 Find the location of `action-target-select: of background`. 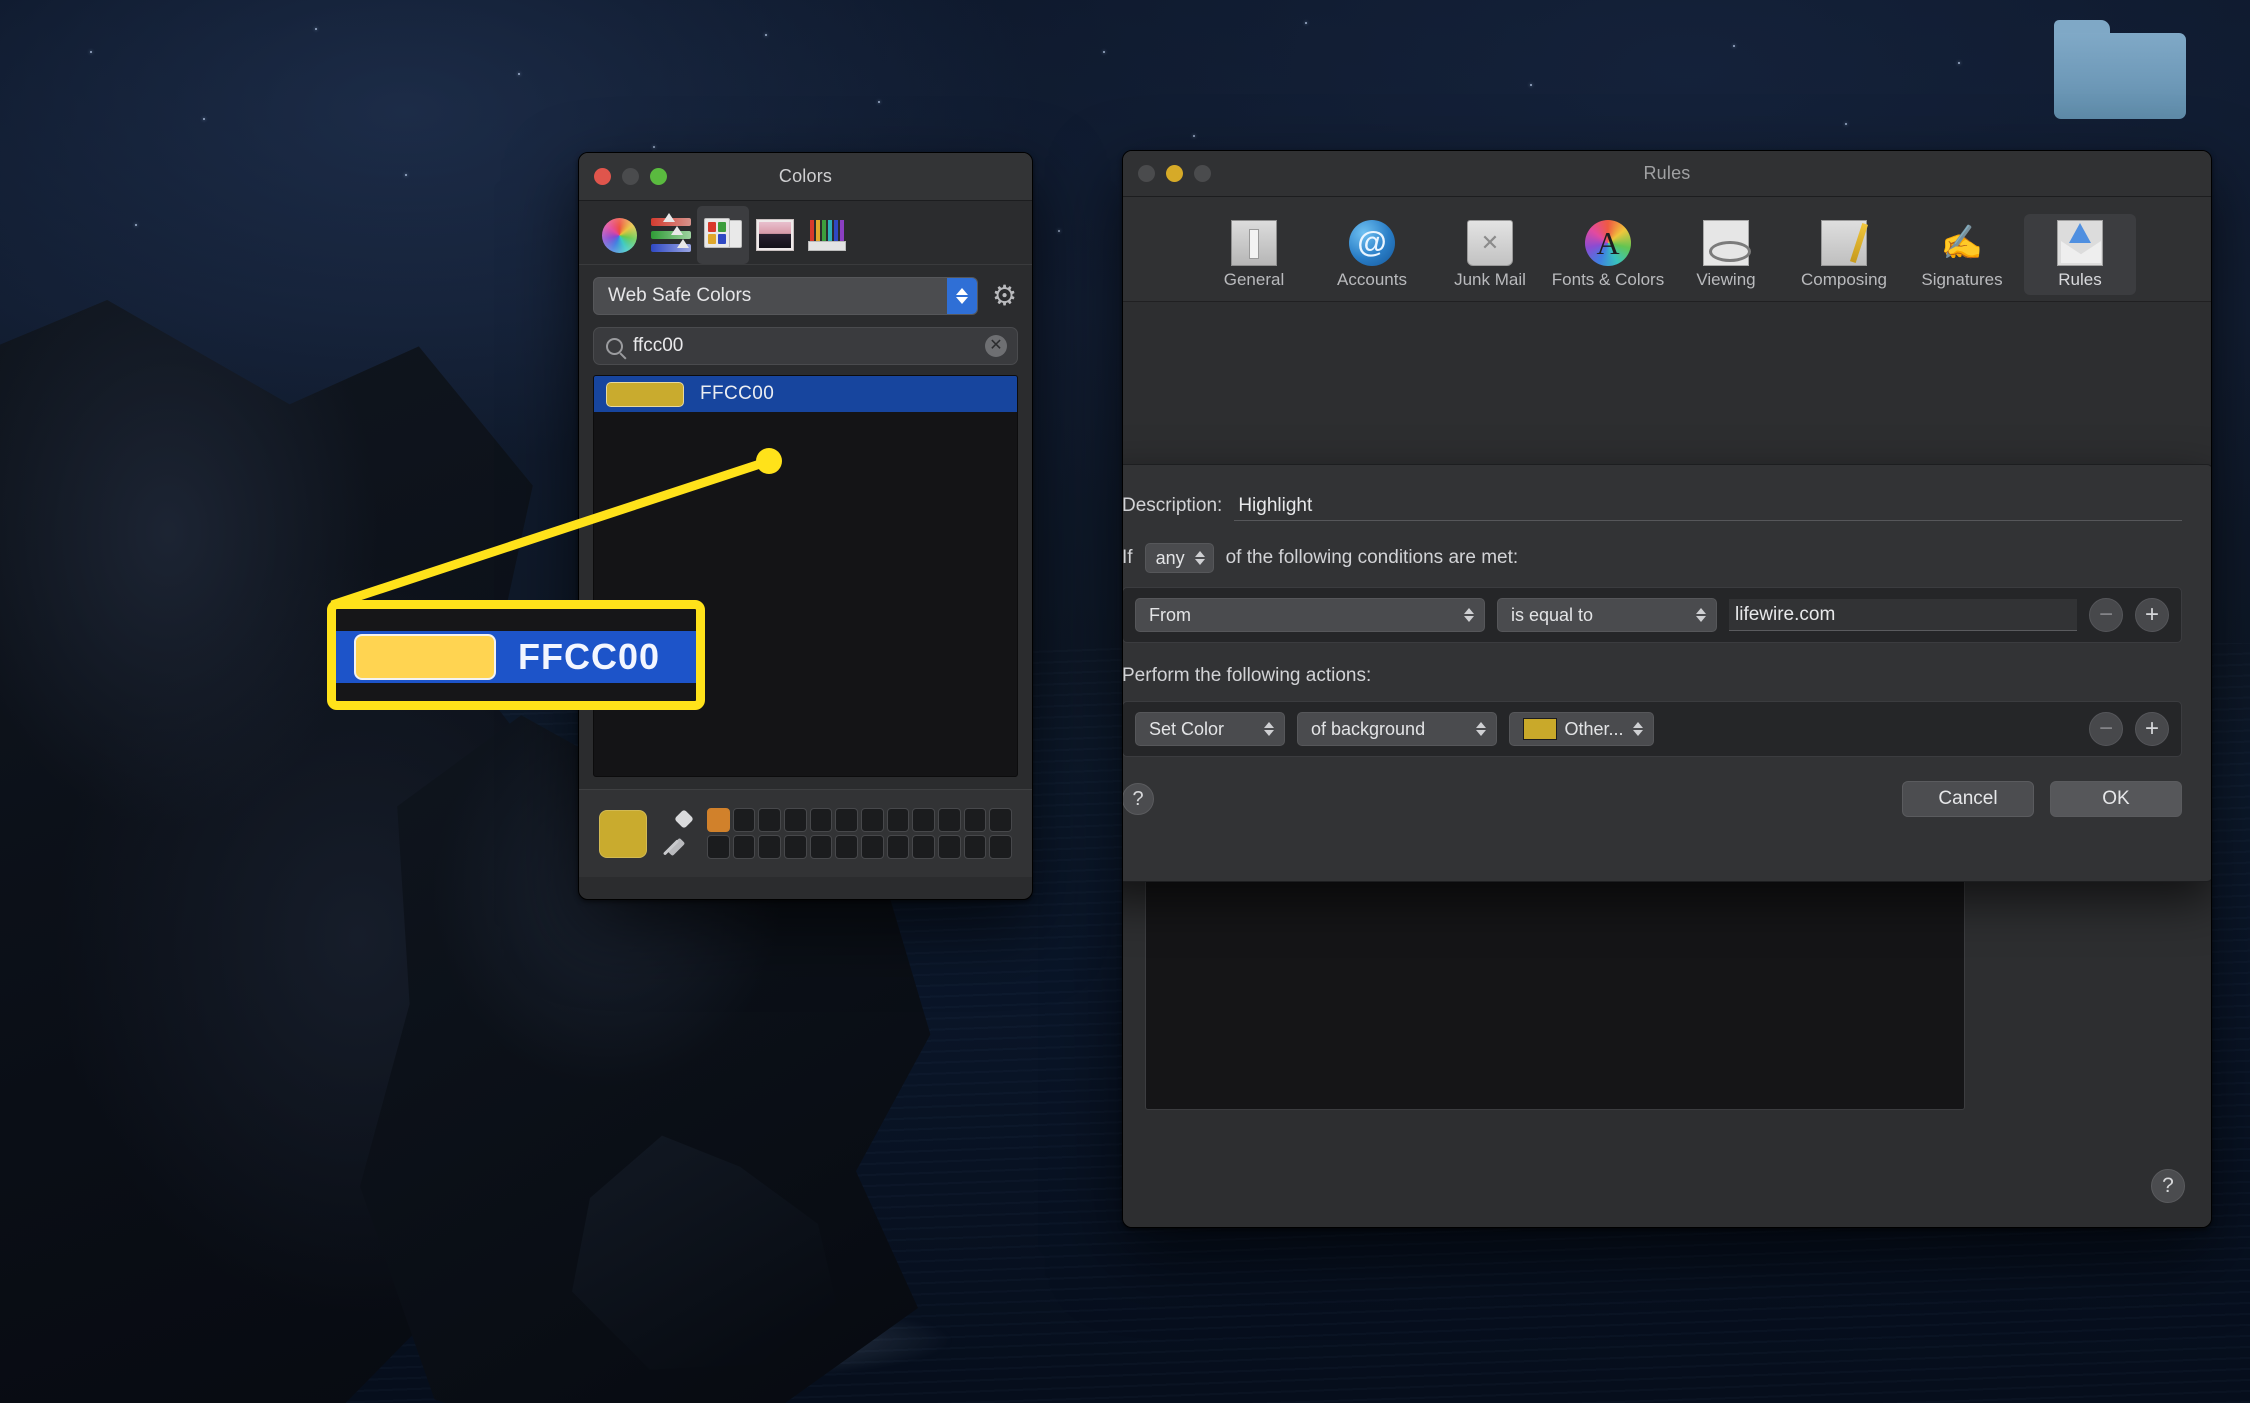

action-target-select: of background is located at coordinates (1397, 729).